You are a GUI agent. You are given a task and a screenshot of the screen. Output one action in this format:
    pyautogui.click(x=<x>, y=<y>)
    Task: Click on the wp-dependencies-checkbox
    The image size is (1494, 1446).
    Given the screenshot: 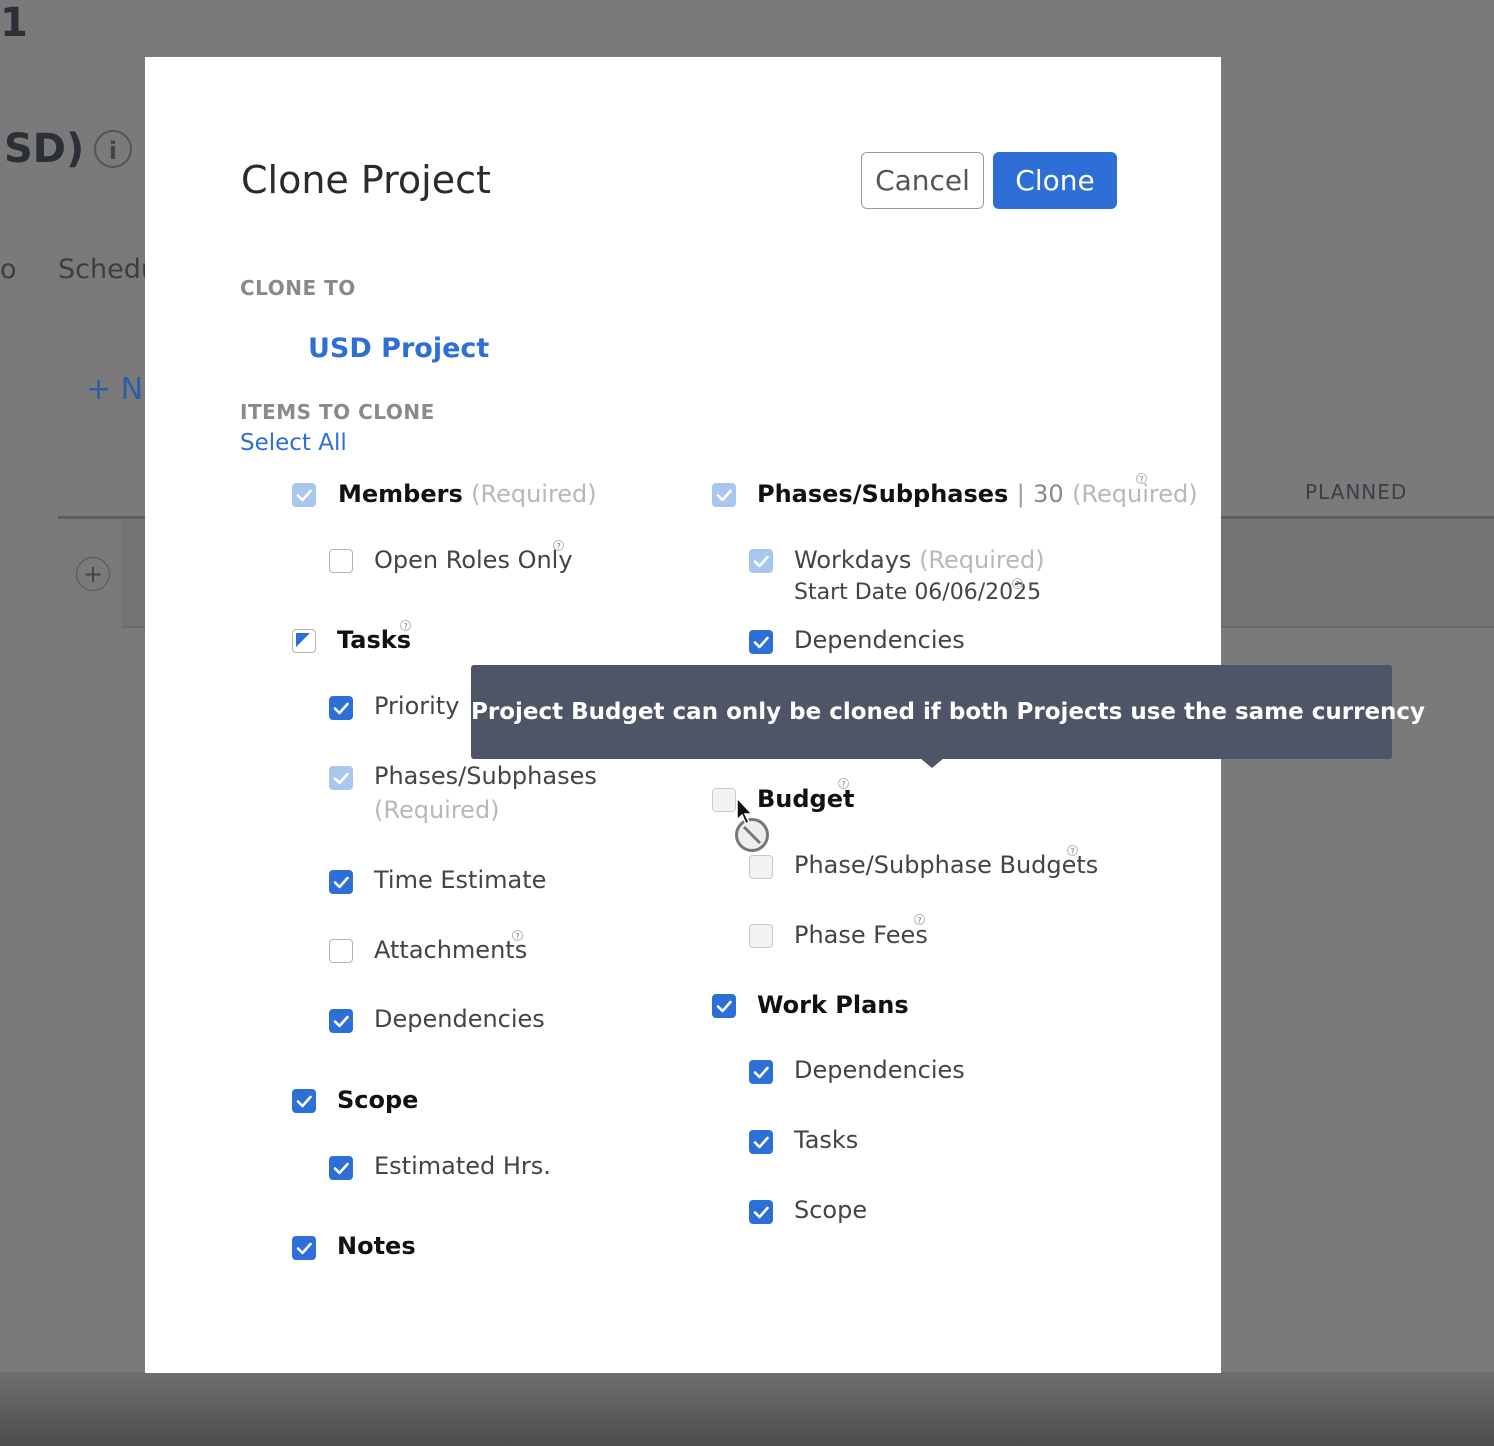 What is the action you would take?
    pyautogui.click(x=761, y=1072)
    